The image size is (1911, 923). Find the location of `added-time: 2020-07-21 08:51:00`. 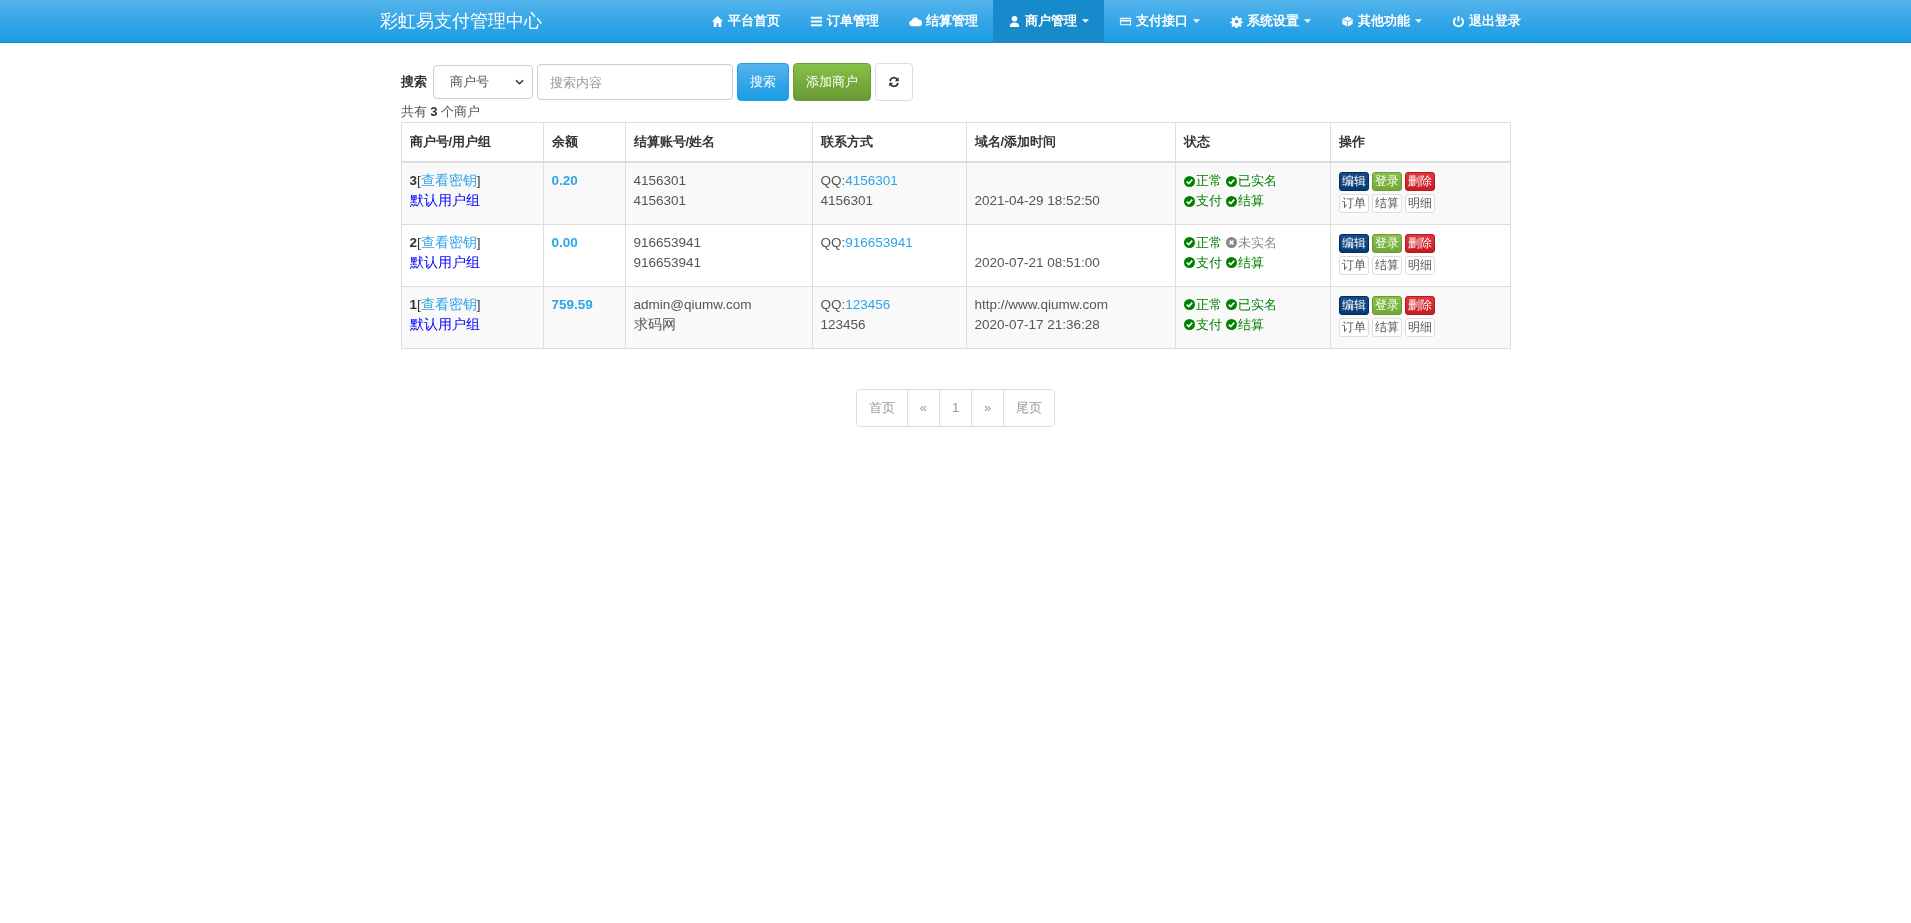

added-time: 2020-07-21 08:51:00 is located at coordinates (1037, 262).